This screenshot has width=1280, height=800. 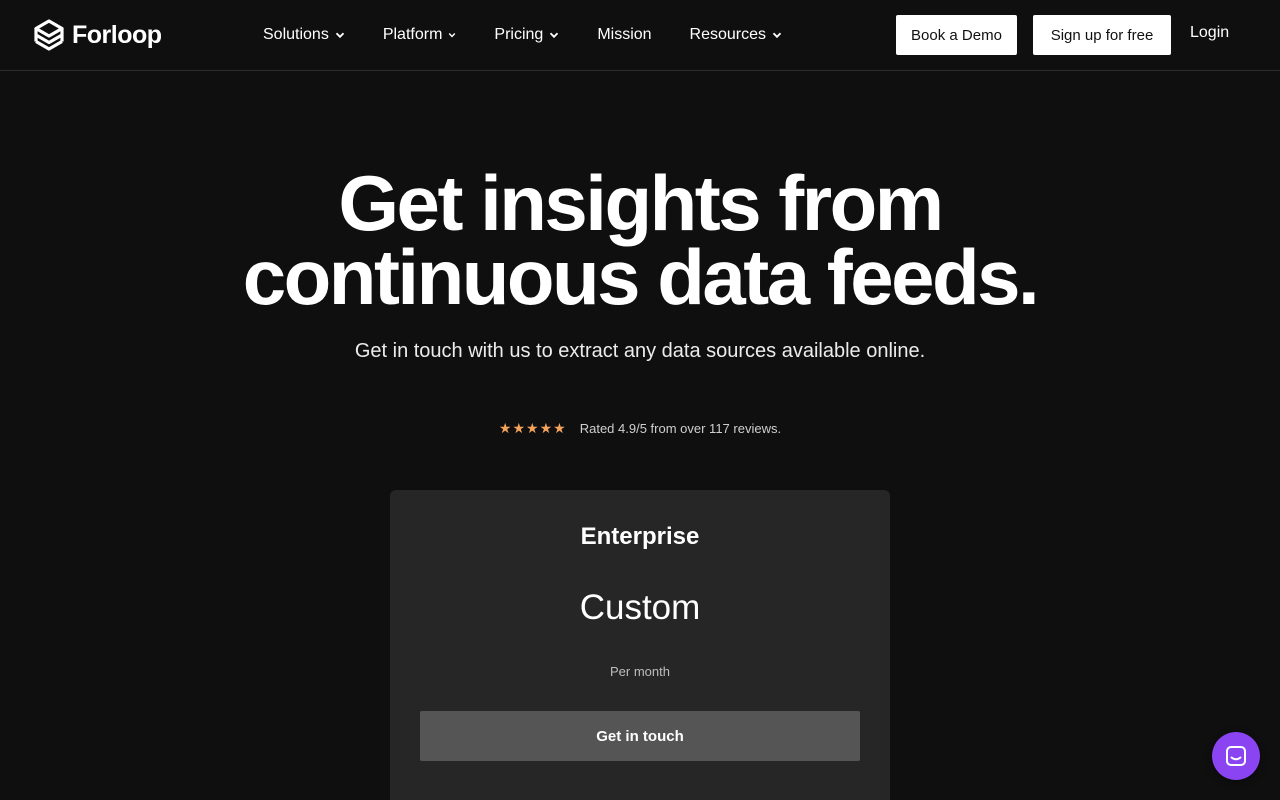 I want to click on nav-item-label: Mission, so click(x=624, y=34).